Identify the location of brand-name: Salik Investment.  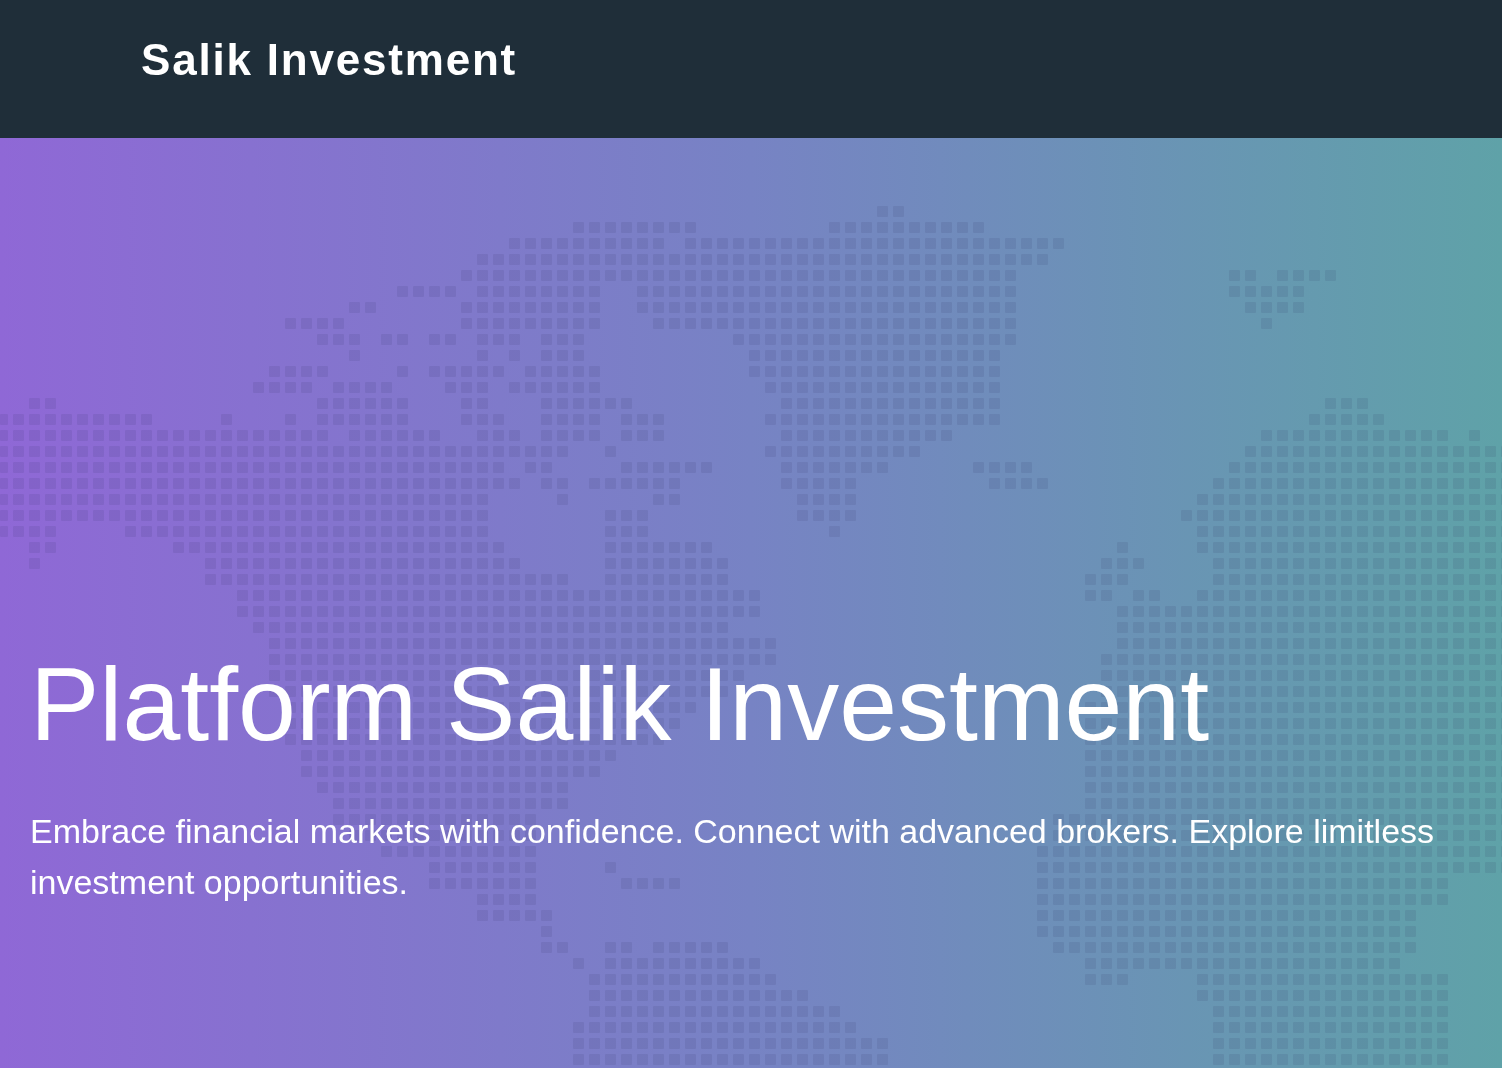
(329, 60).